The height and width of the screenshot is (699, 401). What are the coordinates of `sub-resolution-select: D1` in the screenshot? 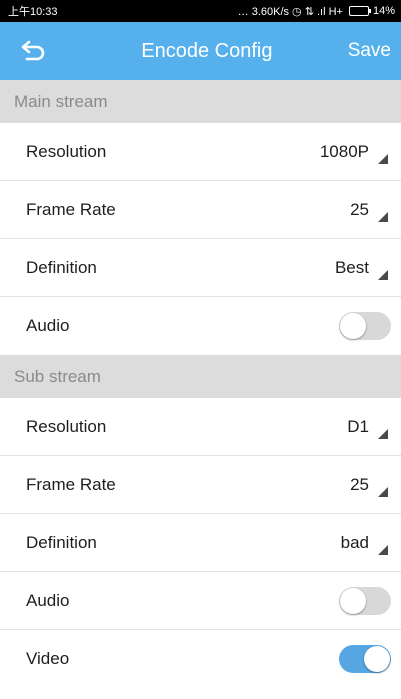 It's located at (351, 427).